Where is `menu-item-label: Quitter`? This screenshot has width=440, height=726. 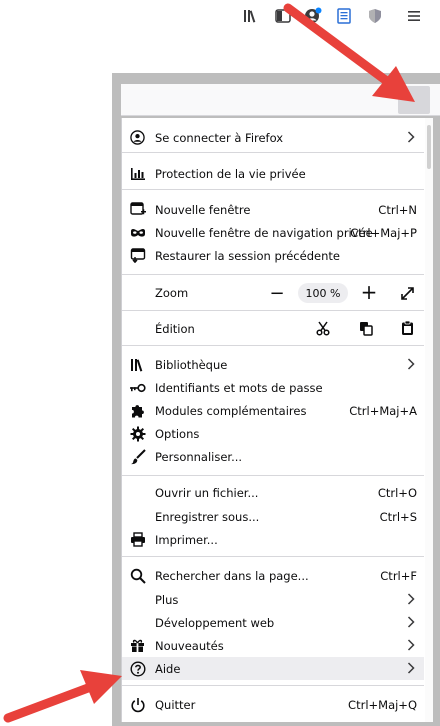
menu-item-label: Quitter is located at coordinates (175, 704).